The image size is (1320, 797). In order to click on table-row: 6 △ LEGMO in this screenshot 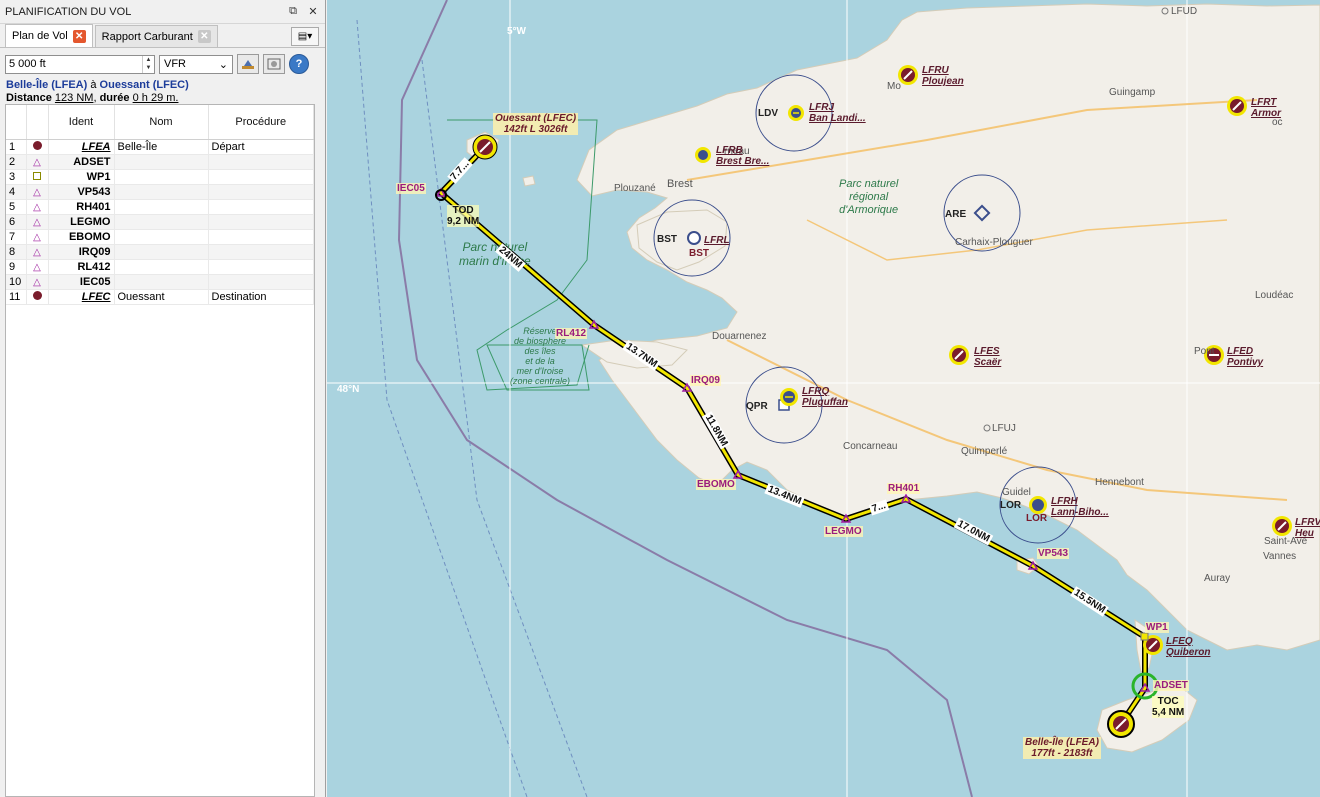, I will do `click(160, 222)`.